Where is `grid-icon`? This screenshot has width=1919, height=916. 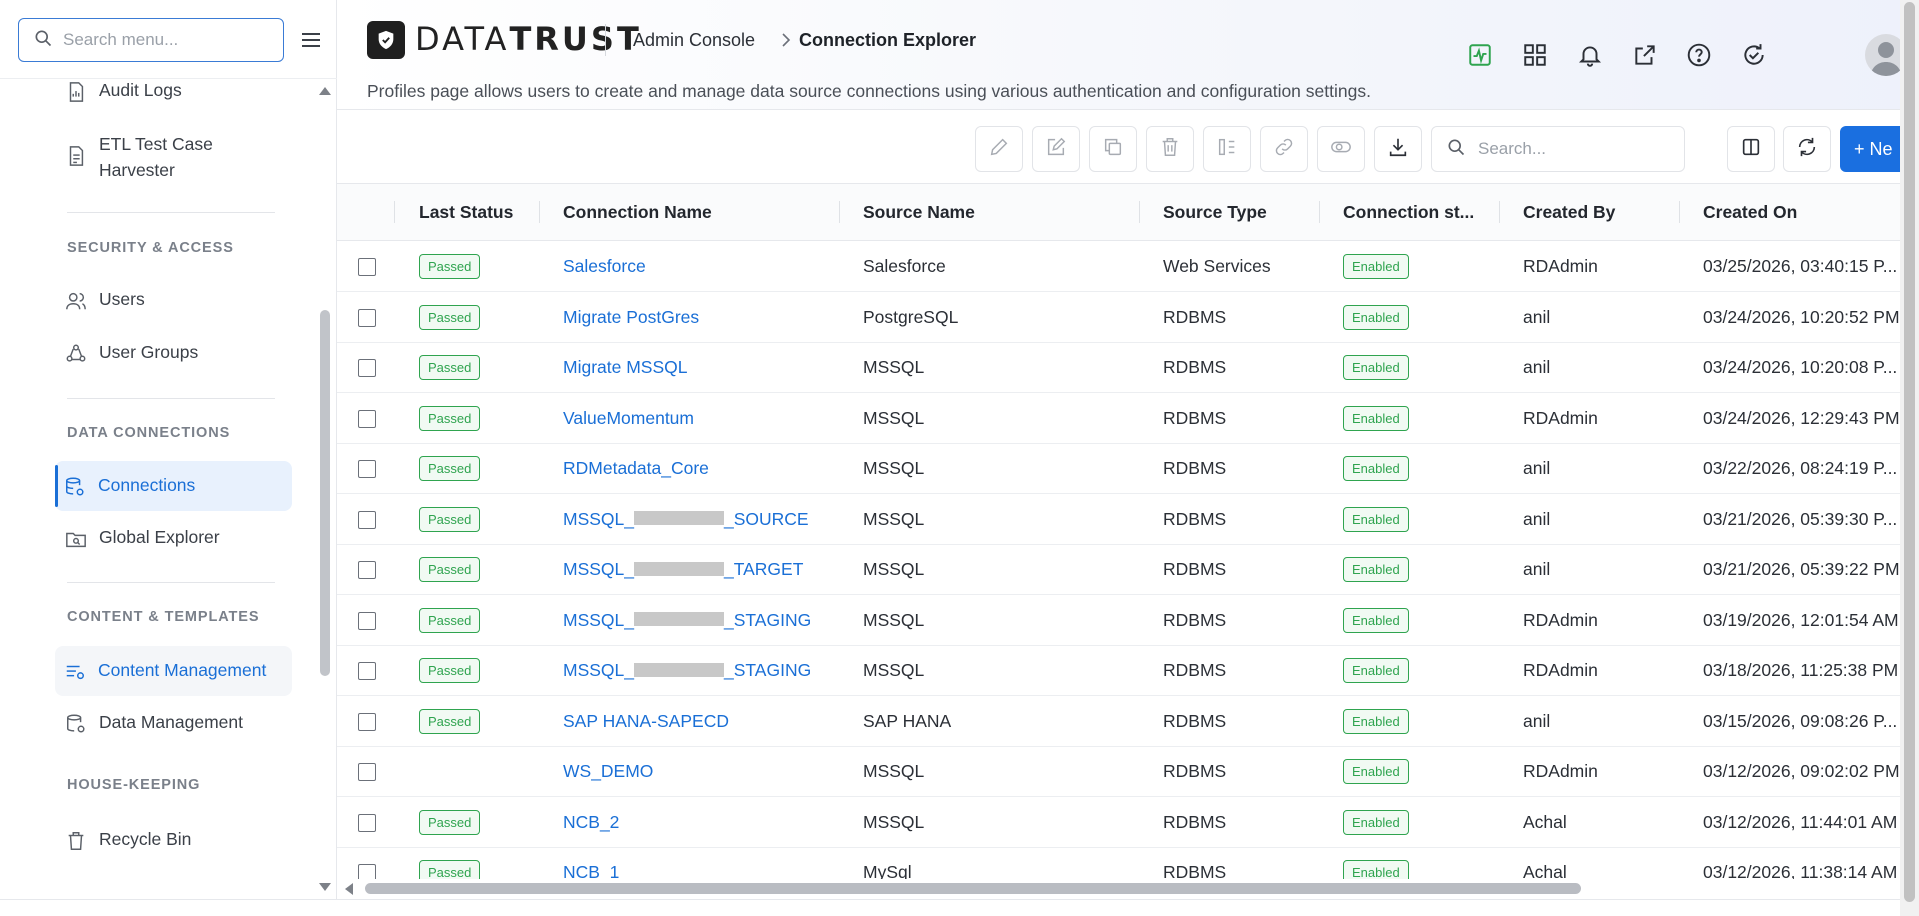 grid-icon is located at coordinates (1535, 55).